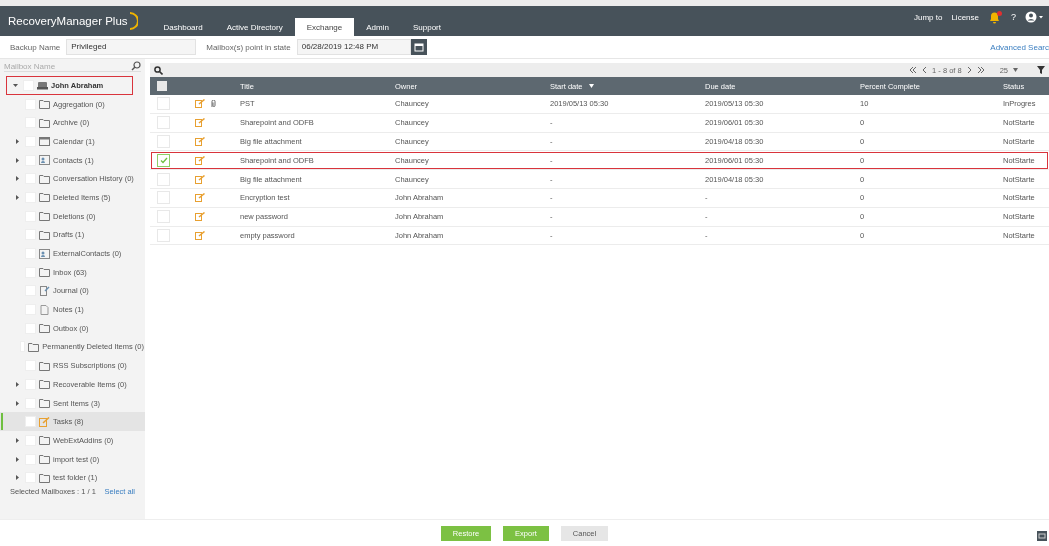  What do you see at coordinates (353, 47) in the screenshot?
I see `date-field: 06/28/2019 12:48 PM` at bounding box center [353, 47].